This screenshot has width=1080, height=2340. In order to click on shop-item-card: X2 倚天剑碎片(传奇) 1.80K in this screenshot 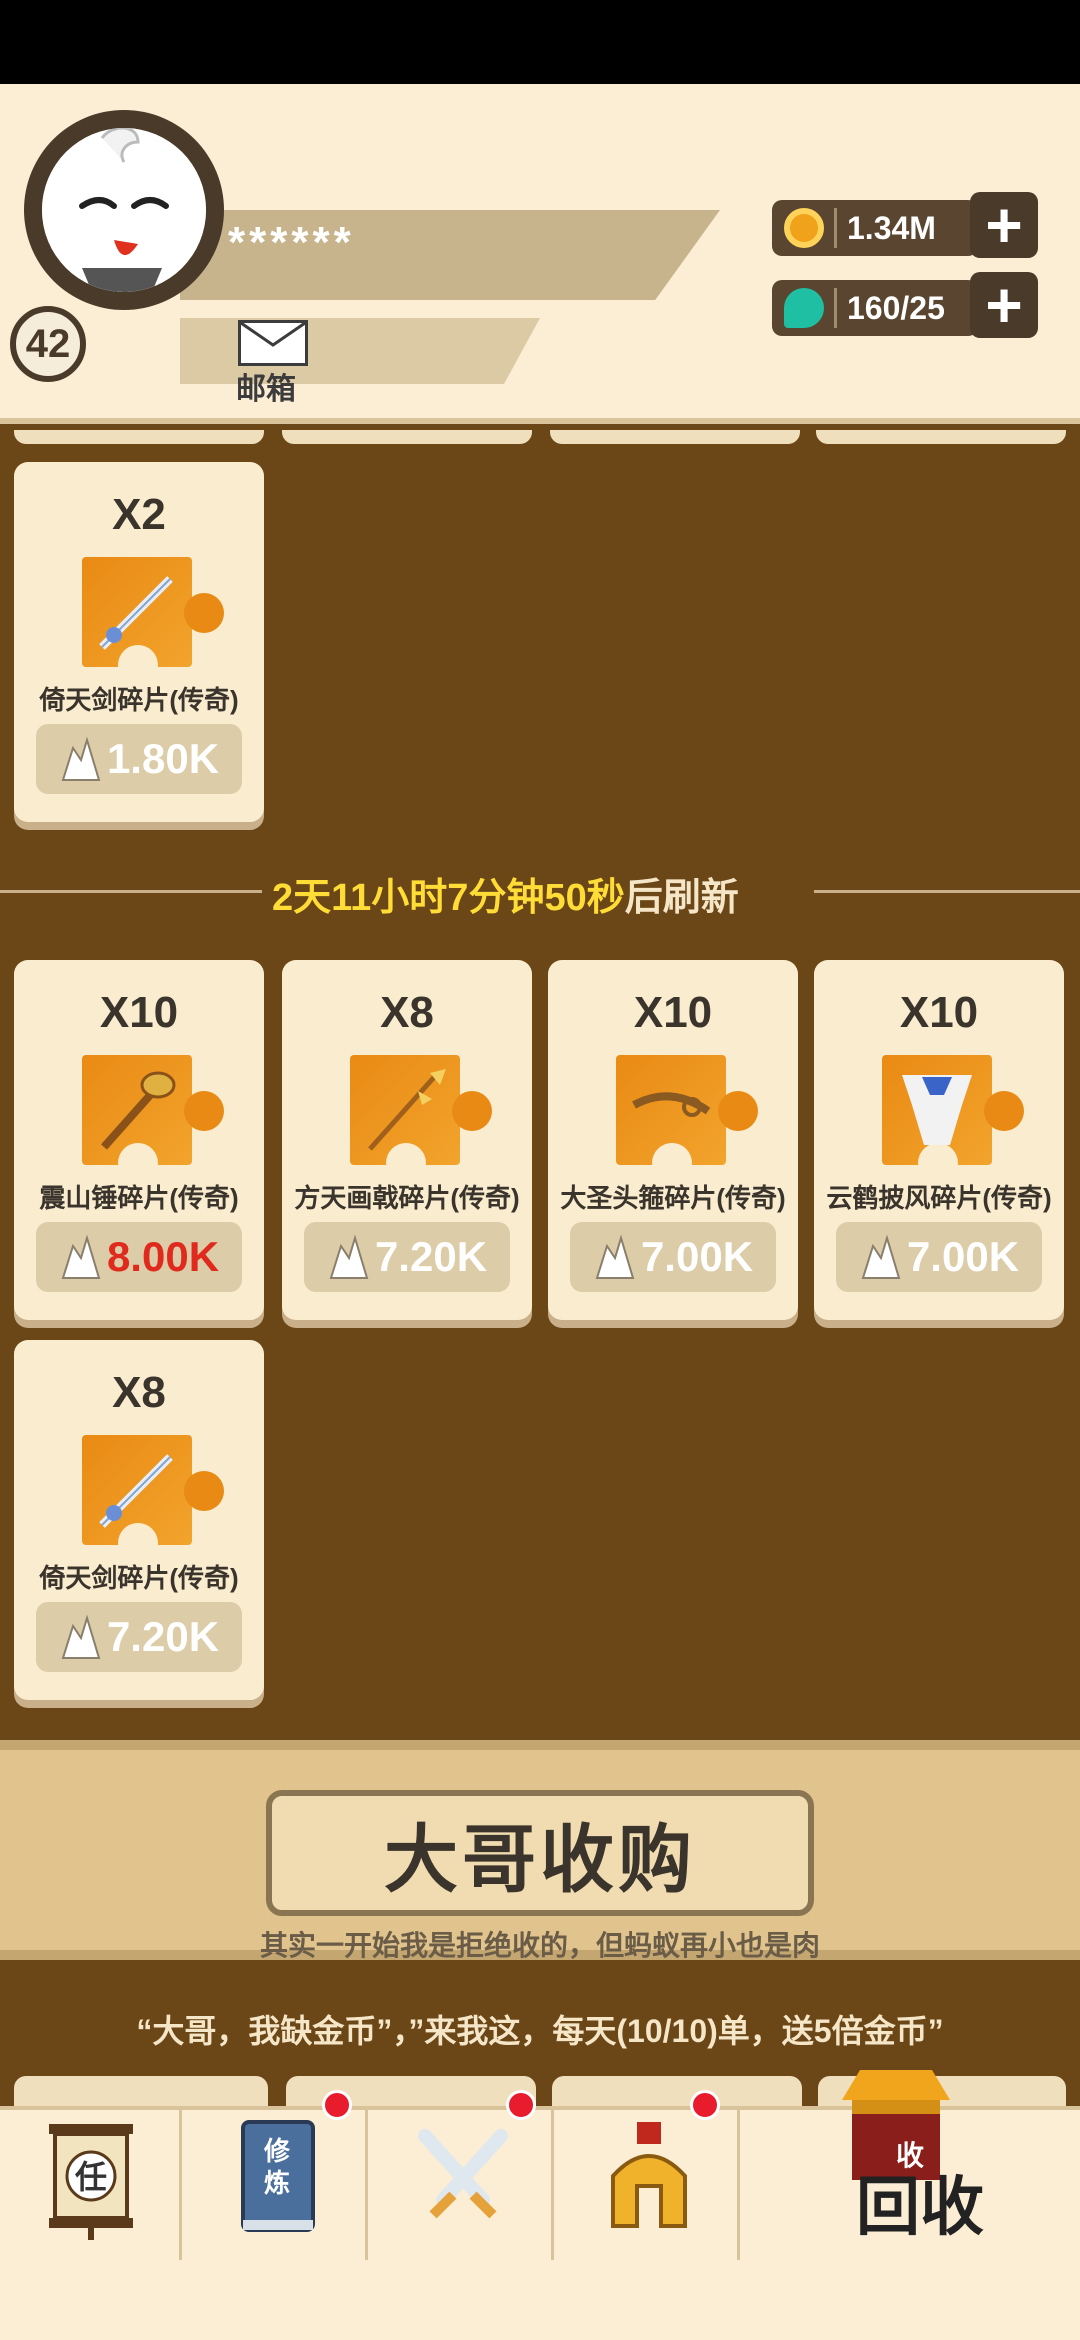, I will do `click(139, 642)`.